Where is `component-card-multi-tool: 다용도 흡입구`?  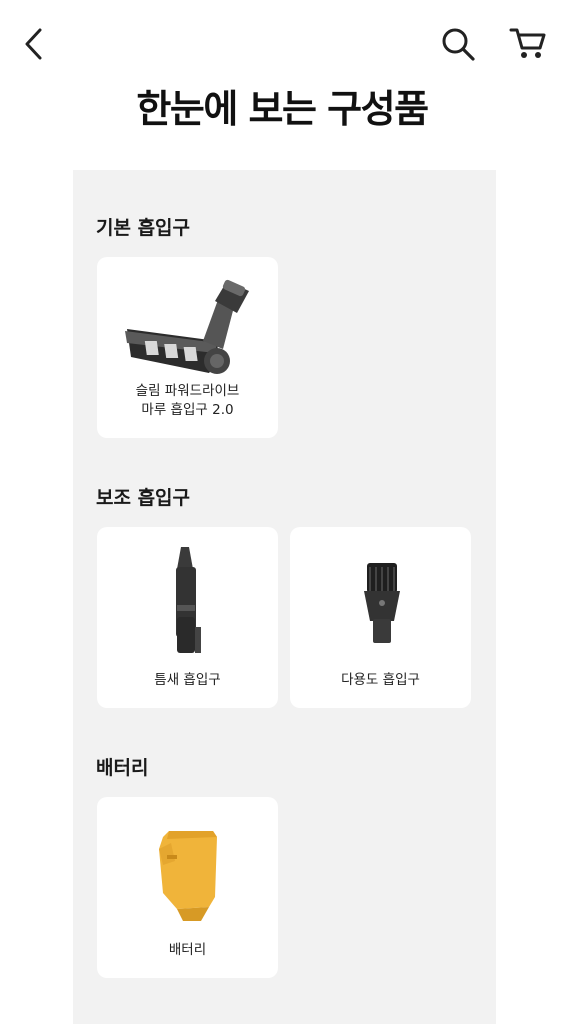 component-card-multi-tool: 다용도 흡입구 is located at coordinates (380, 617).